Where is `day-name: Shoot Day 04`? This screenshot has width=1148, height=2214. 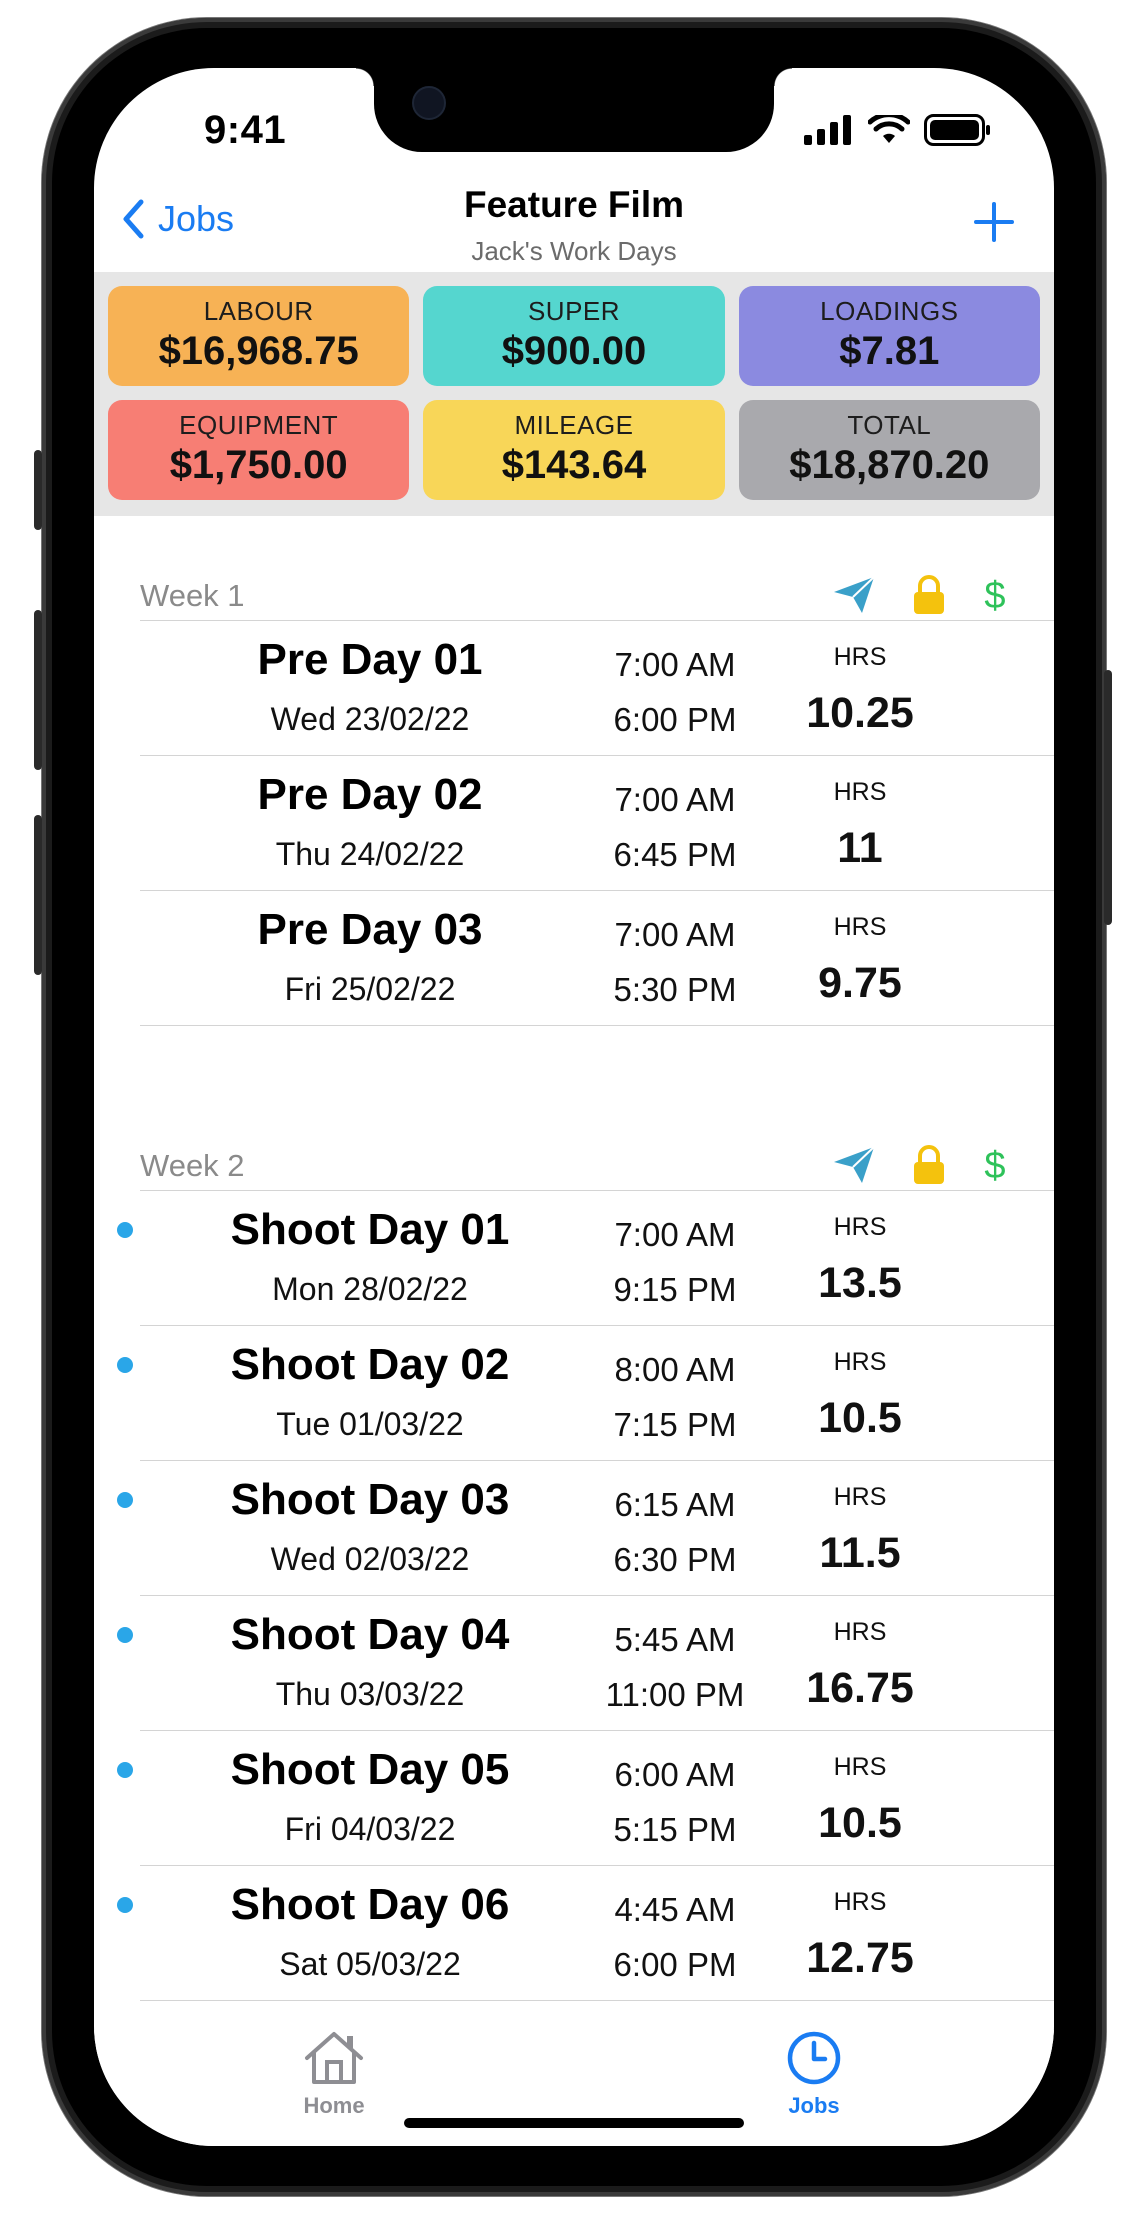
day-name: Shoot Day 04 is located at coordinates (370, 1634).